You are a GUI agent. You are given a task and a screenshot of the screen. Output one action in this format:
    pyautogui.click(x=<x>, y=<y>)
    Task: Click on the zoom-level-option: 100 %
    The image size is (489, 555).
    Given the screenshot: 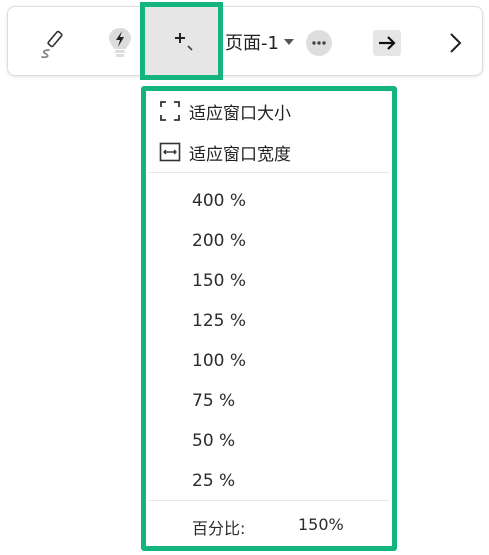 What is the action you would take?
    pyautogui.click(x=219, y=364)
    